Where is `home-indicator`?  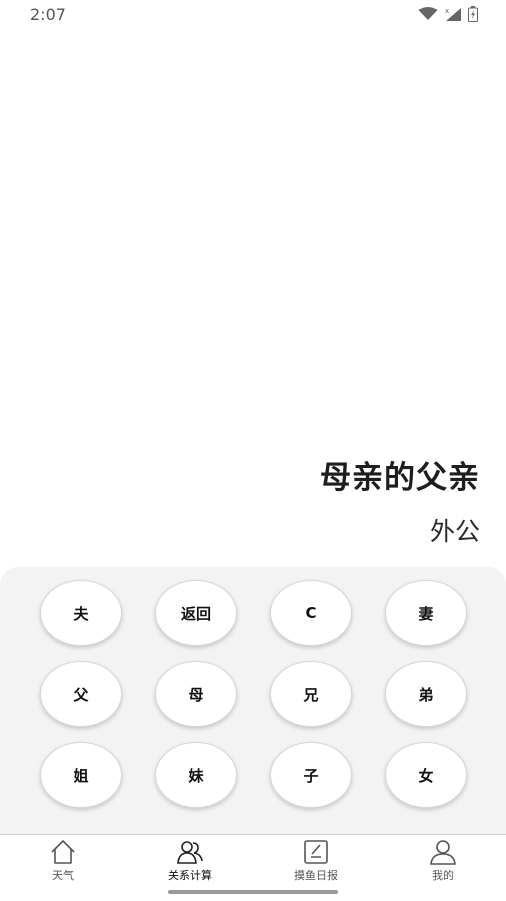
home-indicator is located at coordinates (253, 892).